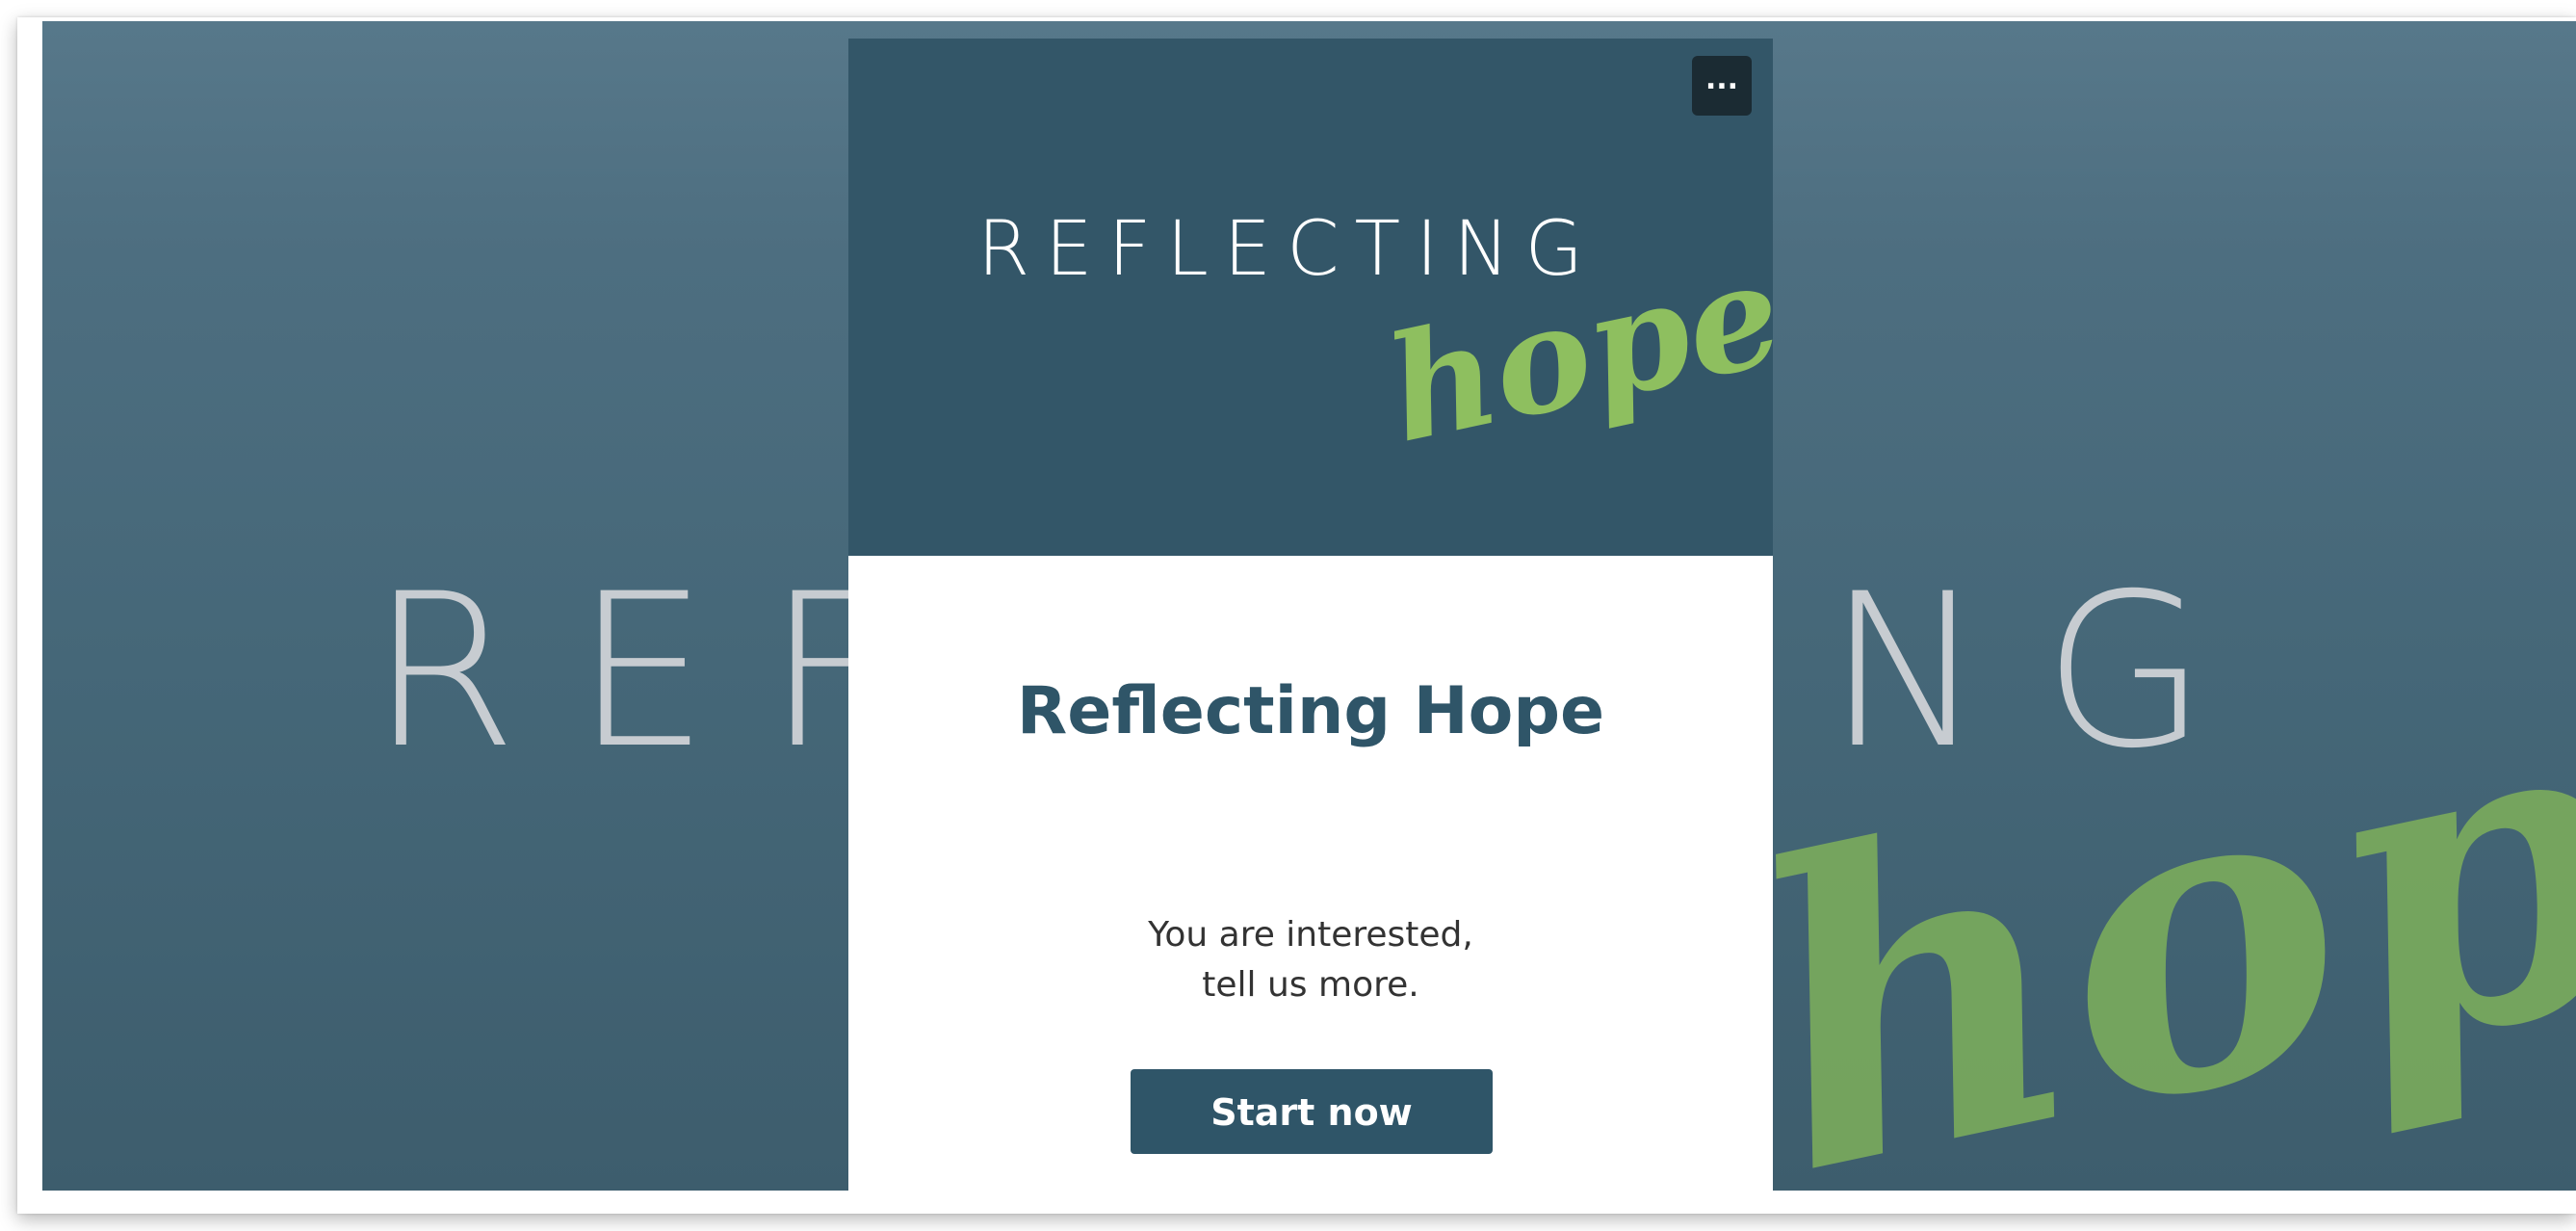  Describe the element at coordinates (1310, 935) in the screenshot. I see `description-line-1: You are interested,` at that location.